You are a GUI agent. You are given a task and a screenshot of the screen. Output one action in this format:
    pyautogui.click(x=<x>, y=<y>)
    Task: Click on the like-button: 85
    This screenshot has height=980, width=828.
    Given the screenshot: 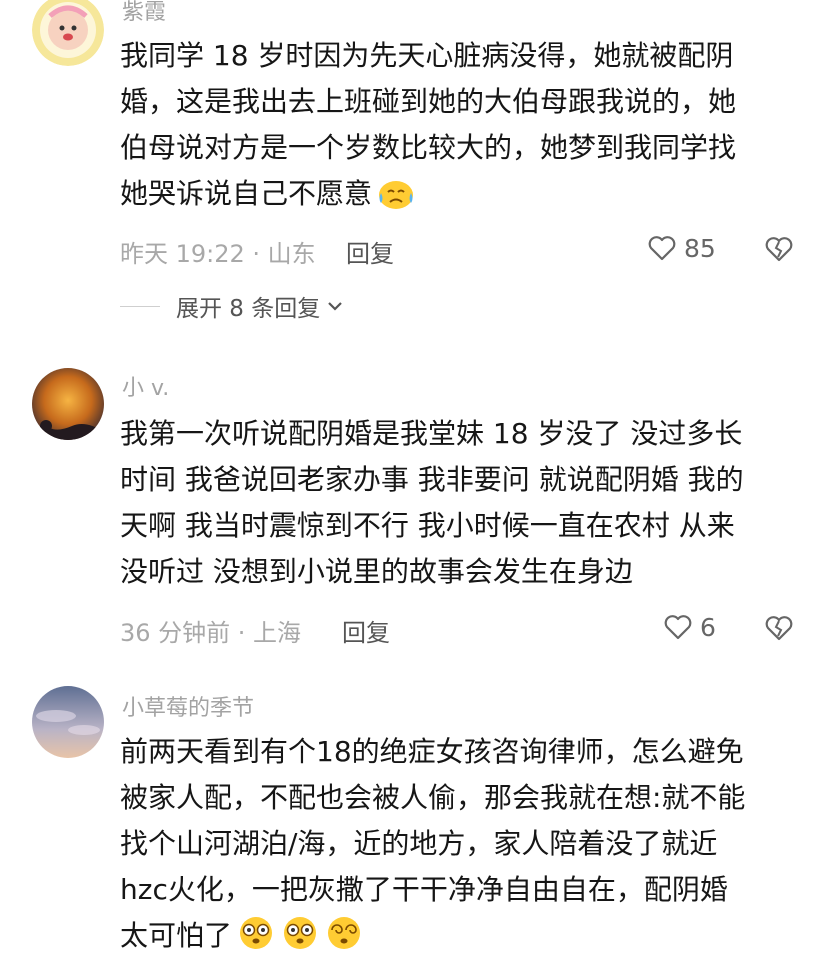 What is the action you would take?
    pyautogui.click(x=681, y=248)
    